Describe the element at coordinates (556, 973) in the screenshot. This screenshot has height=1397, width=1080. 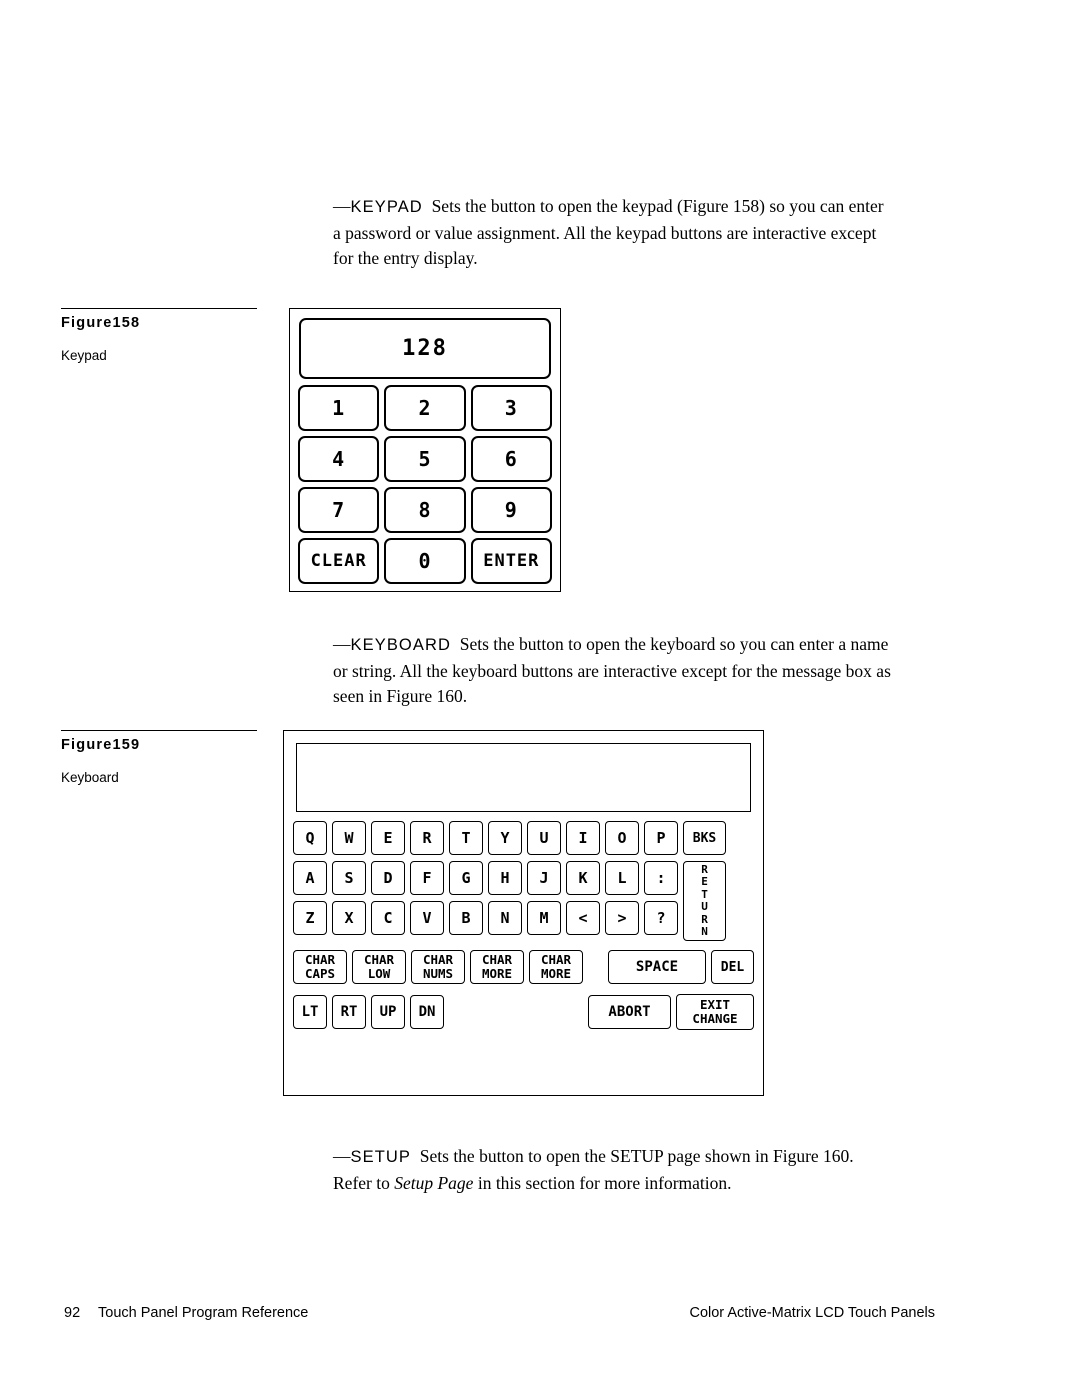
I see `keyboard-key-char-more-2-line-2: MORE` at that location.